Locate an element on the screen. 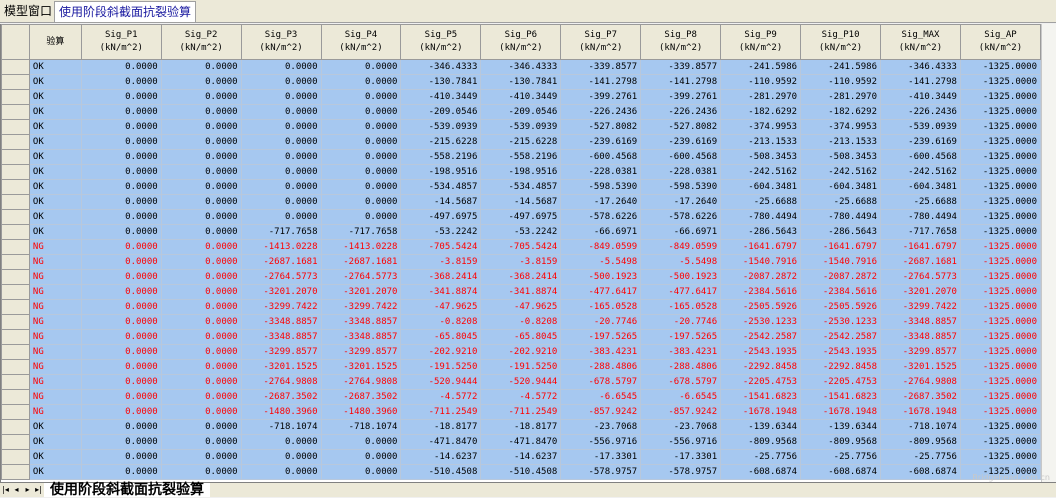  stress-cell: -2530.1233 is located at coordinates (841, 322).